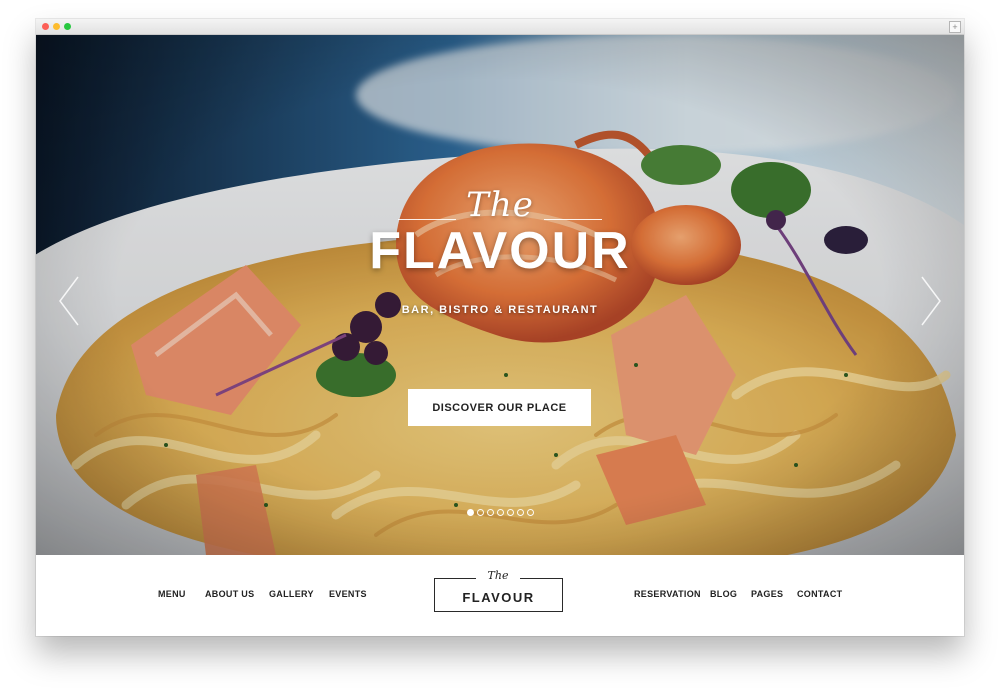 This screenshot has height=688, width=1000. Describe the element at coordinates (500, 310) in the screenshot. I see `hero-tagline: BAR, BISTRO & RESTAURANT` at that location.